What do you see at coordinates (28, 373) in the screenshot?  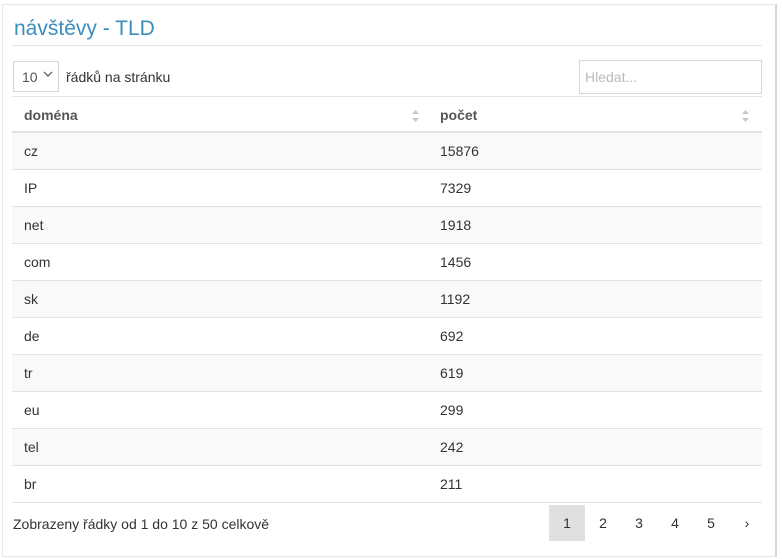 I see `cell-domain: tr` at bounding box center [28, 373].